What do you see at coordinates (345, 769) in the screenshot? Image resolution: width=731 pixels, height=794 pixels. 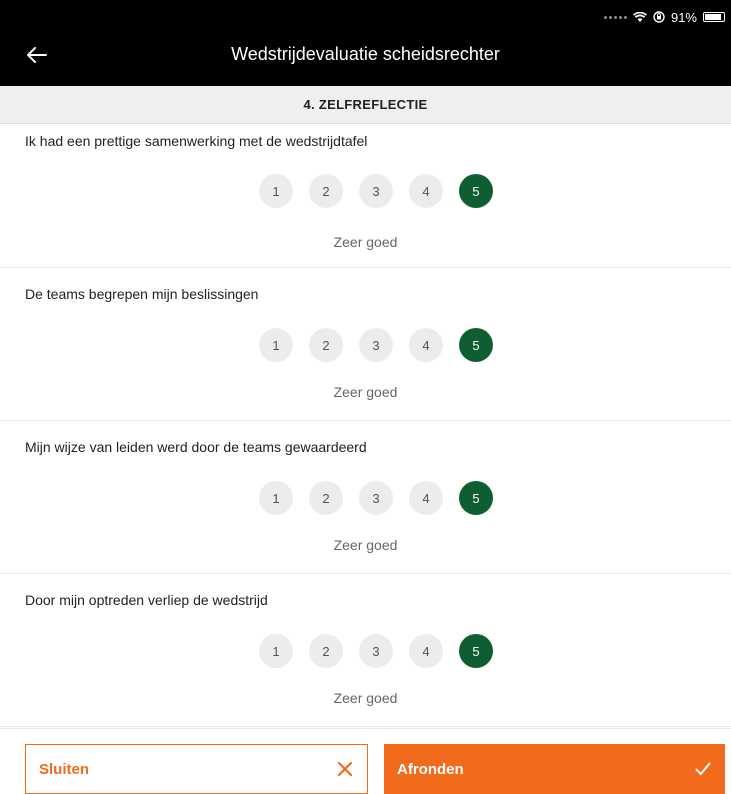 I see `close-icon` at bounding box center [345, 769].